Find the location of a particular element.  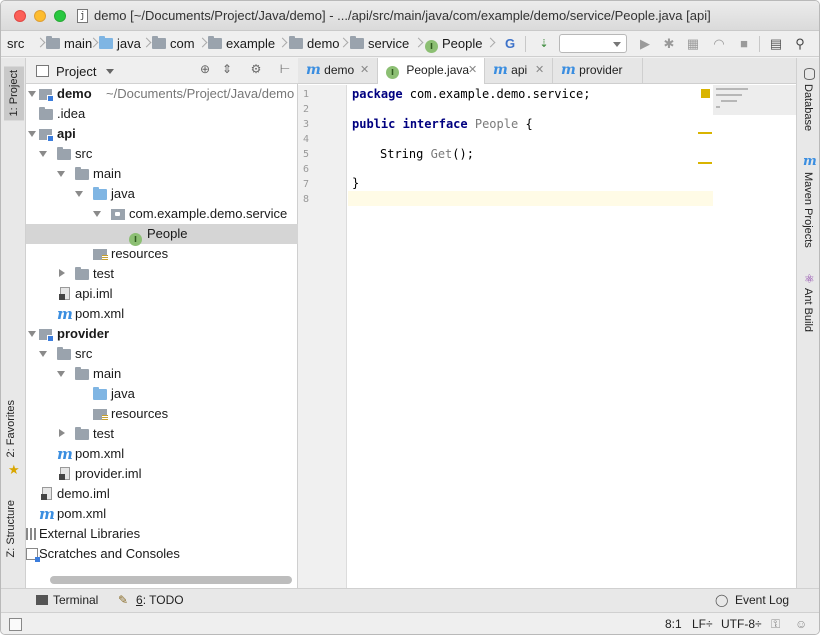

tree-item-demo: demo ~/Documents/Project/Java/demo is located at coordinates (162, 94).